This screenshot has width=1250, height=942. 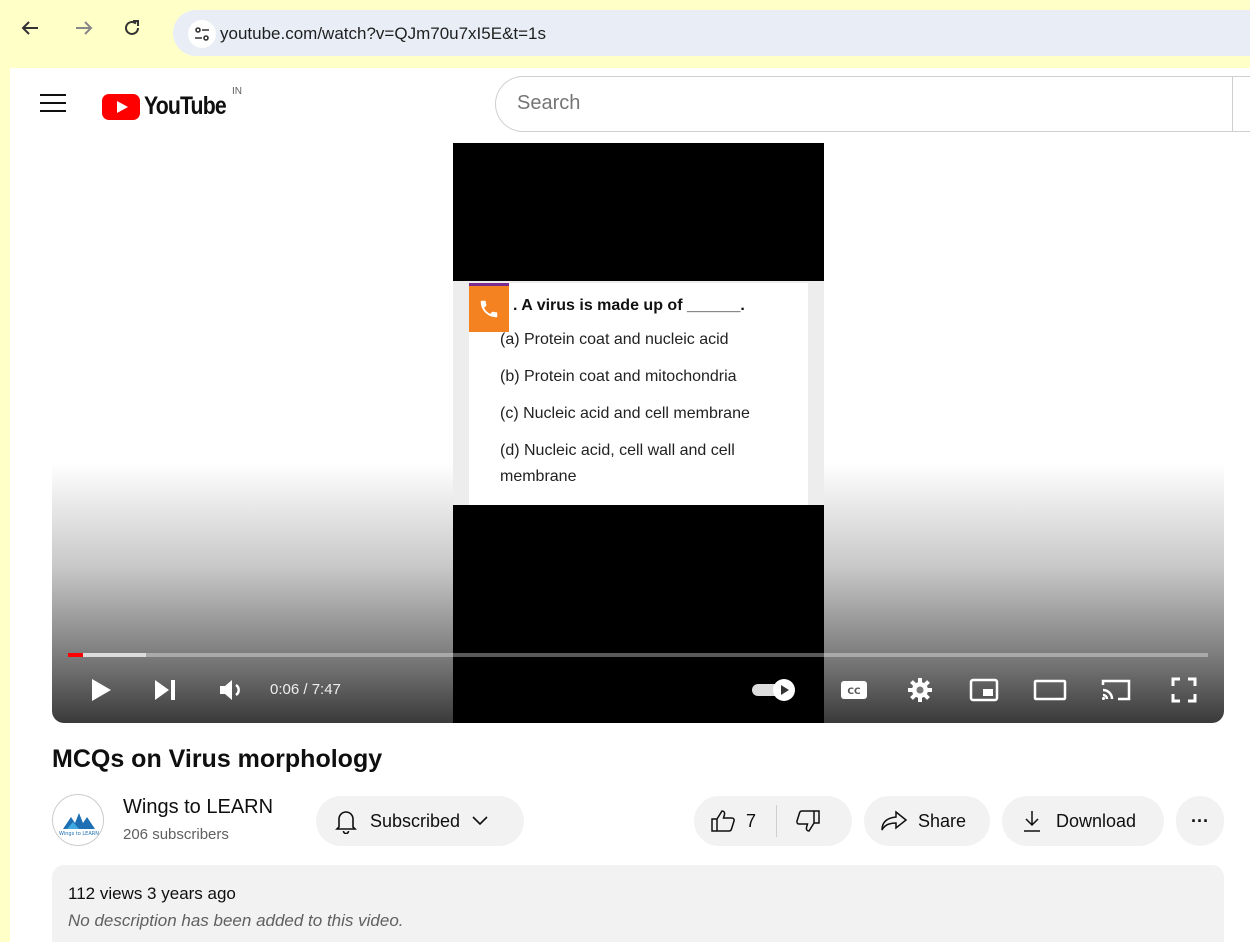 I want to click on menu-icon, so click(x=53, y=104).